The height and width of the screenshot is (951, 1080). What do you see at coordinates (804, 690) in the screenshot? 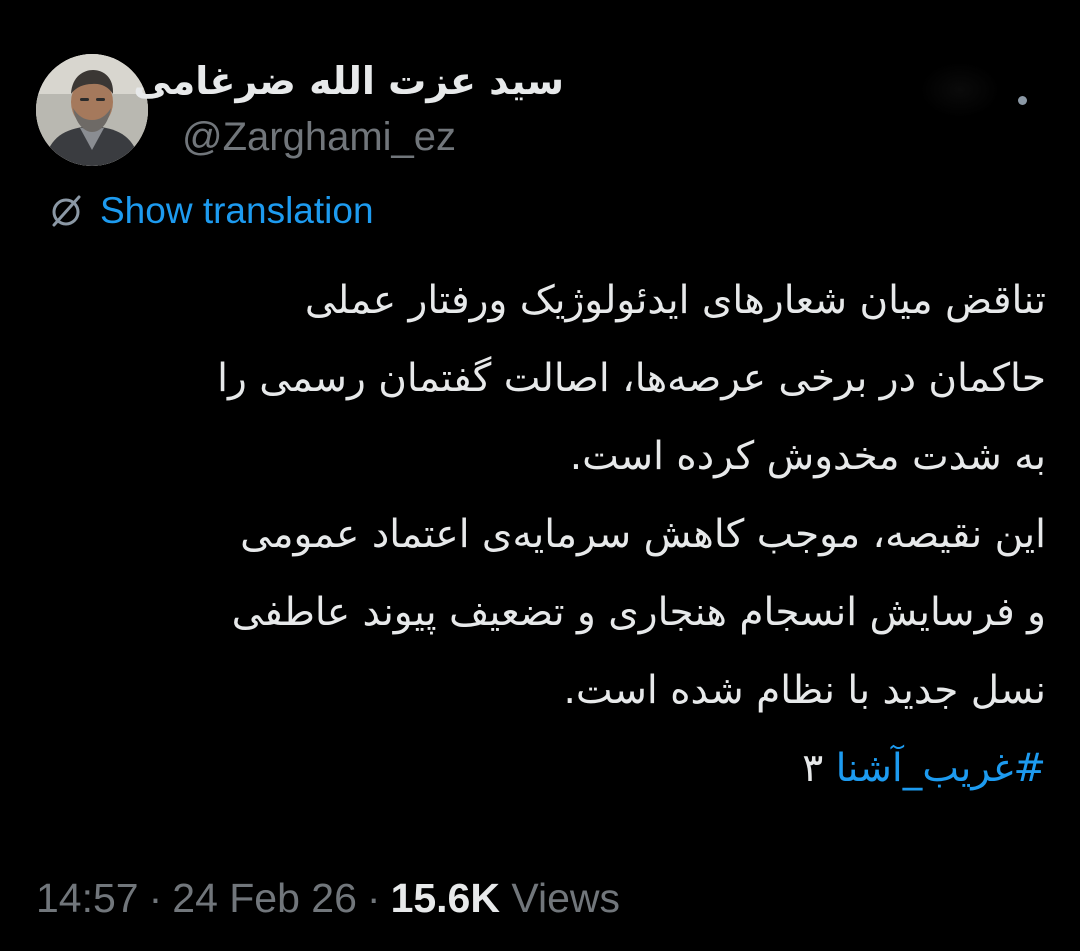
I see `tweet-line: نسل جدید با نظام شده است.` at bounding box center [804, 690].